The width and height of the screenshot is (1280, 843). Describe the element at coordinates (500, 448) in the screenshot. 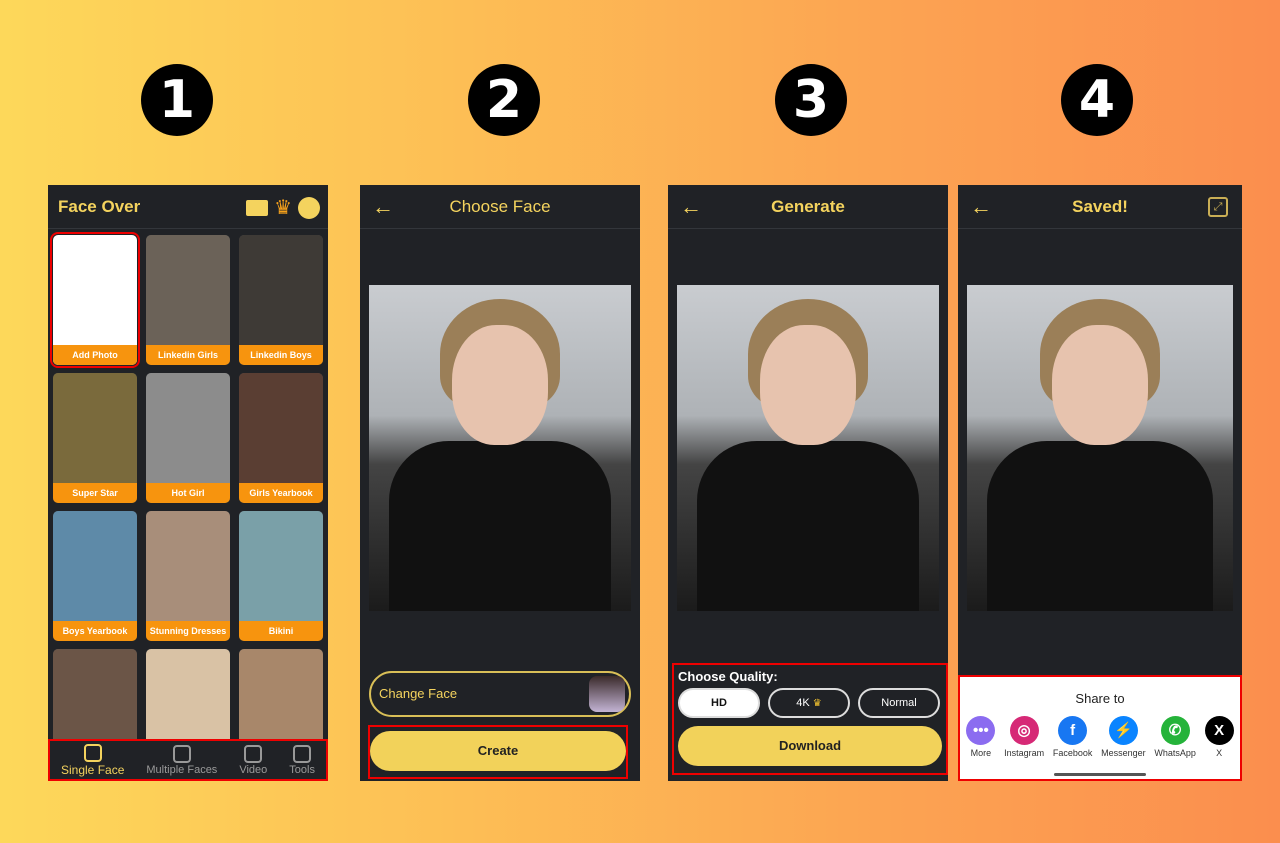

I see `source-photo` at that location.